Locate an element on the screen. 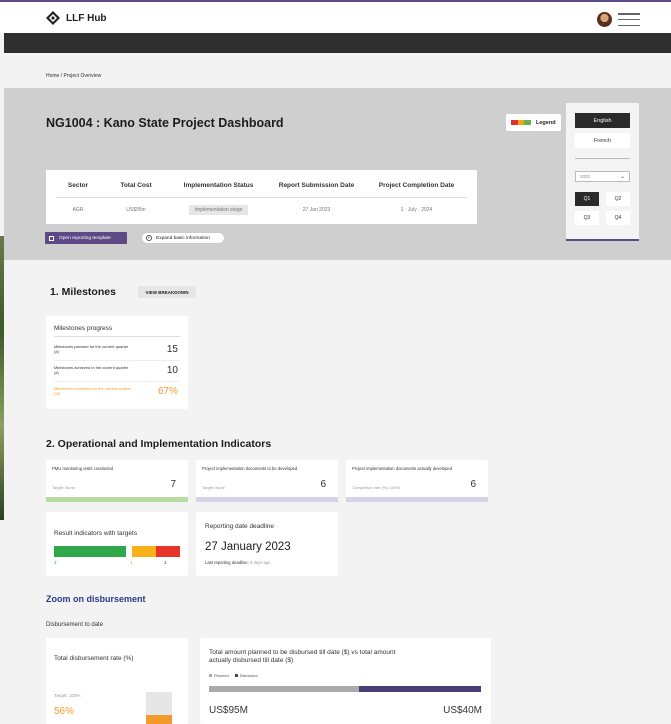  year-select-value: 2022 is located at coordinates (585, 176).